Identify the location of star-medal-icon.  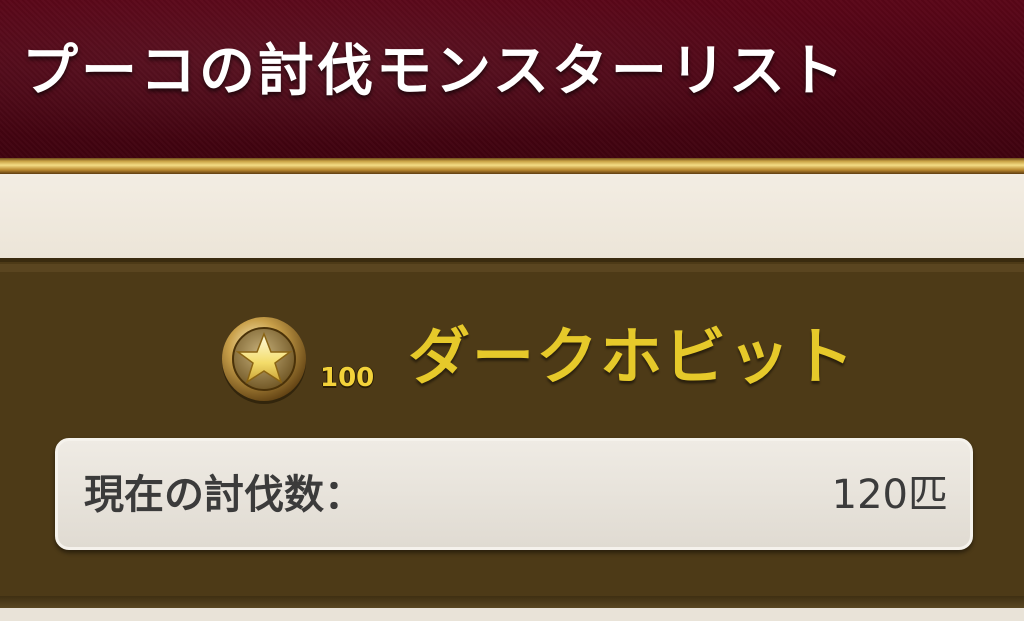
(264, 360).